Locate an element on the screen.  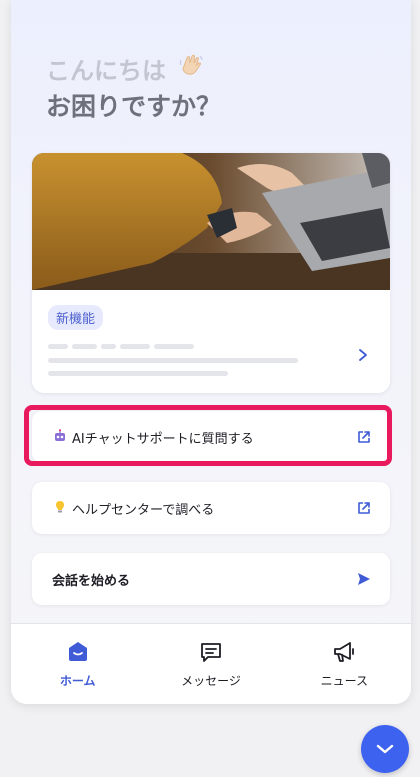
greeting: こんにちは お困りですか？ is located at coordinates (133, 88).